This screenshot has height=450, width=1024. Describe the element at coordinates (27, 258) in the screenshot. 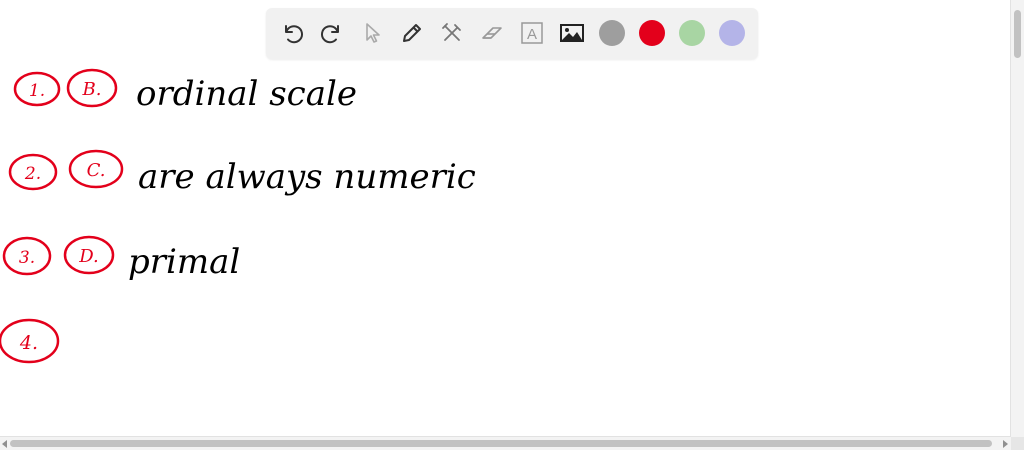

I see `question-number: 3.` at that location.